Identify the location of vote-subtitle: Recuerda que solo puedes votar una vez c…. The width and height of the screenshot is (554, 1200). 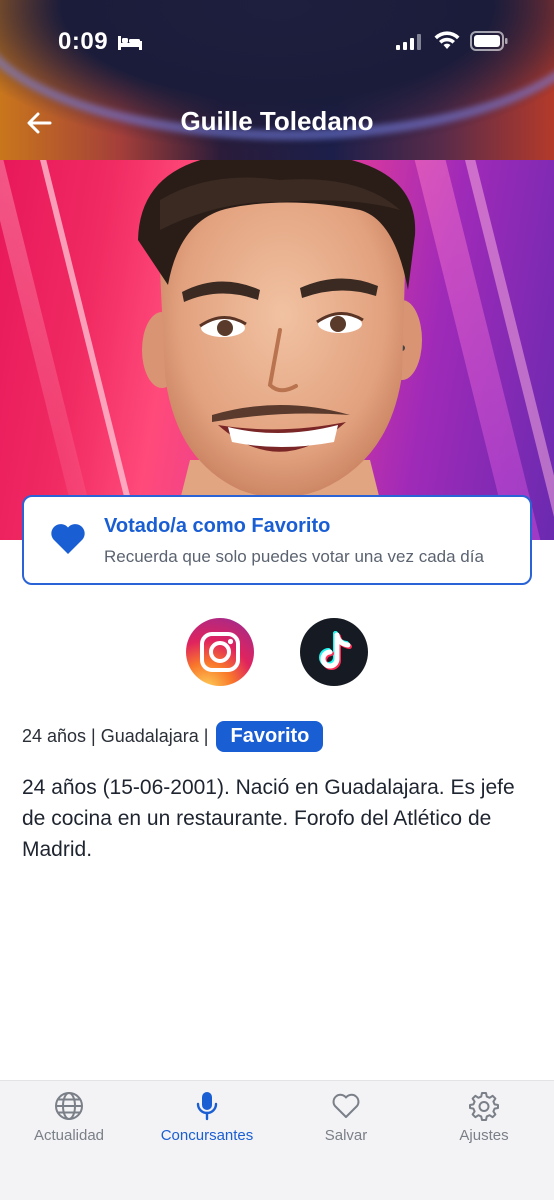
(294, 556).